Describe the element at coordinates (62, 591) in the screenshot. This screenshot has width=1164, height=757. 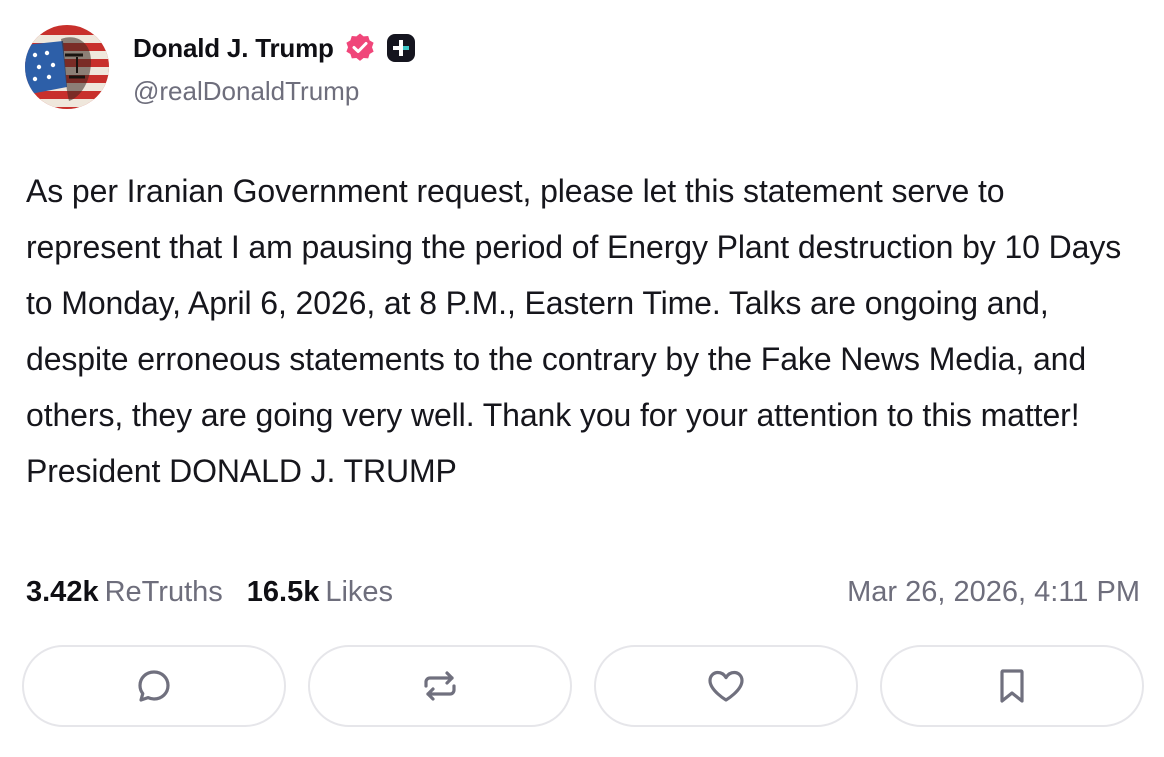
I see `retruths-count: 3.42k` at that location.